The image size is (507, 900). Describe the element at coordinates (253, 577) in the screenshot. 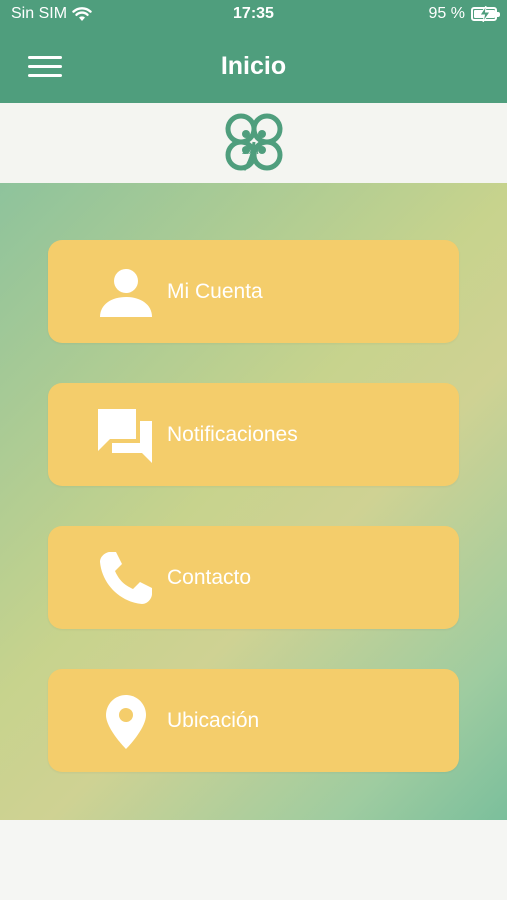

I see `contacto-button: Contacto` at that location.